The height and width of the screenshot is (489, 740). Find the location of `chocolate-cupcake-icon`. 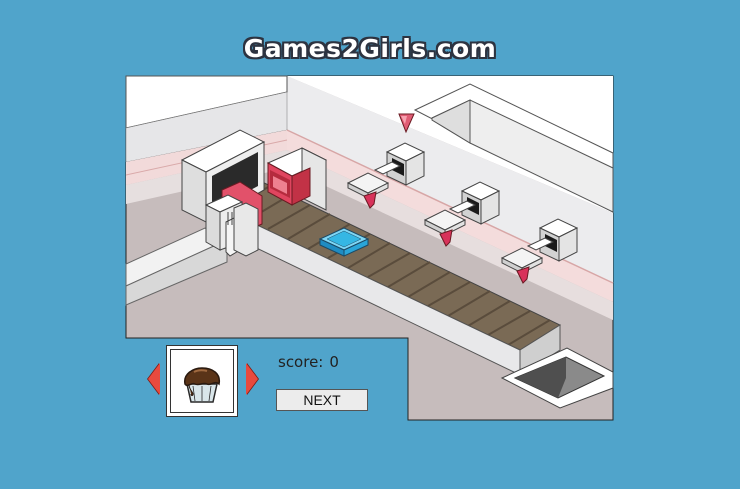

chocolate-cupcake-icon is located at coordinates (202, 385).